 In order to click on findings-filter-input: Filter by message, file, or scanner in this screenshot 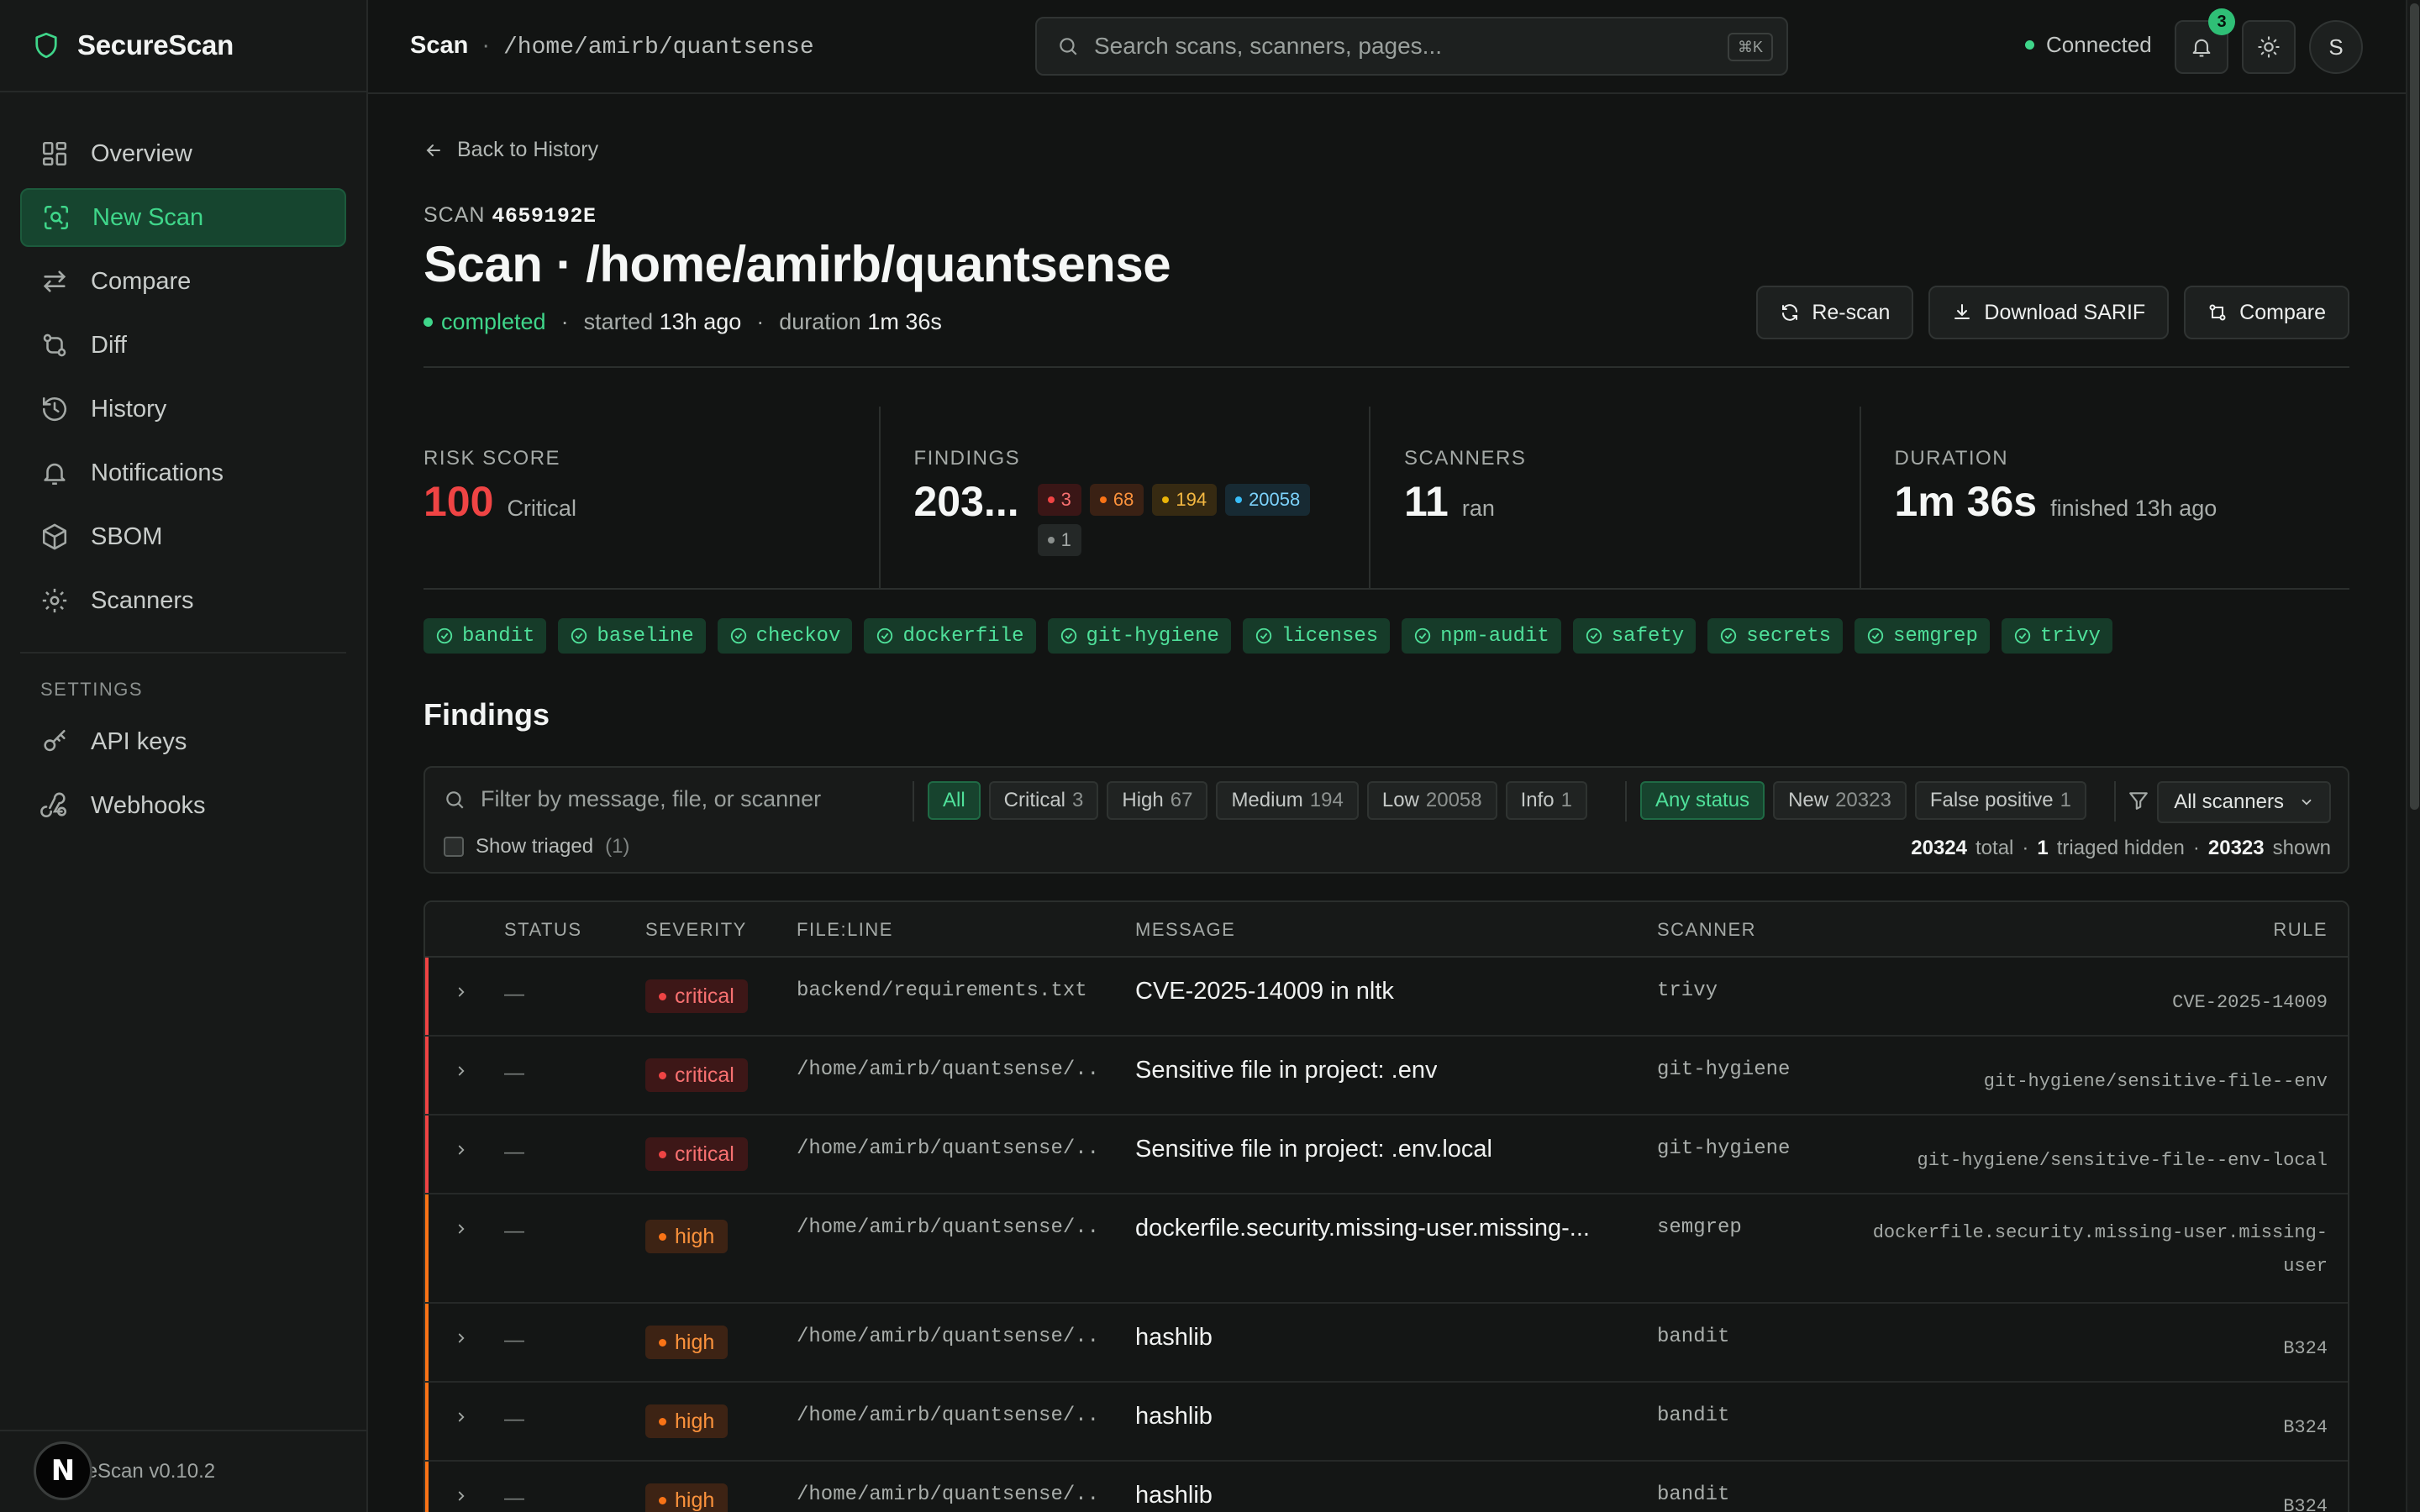, I will do `click(632, 799)`.